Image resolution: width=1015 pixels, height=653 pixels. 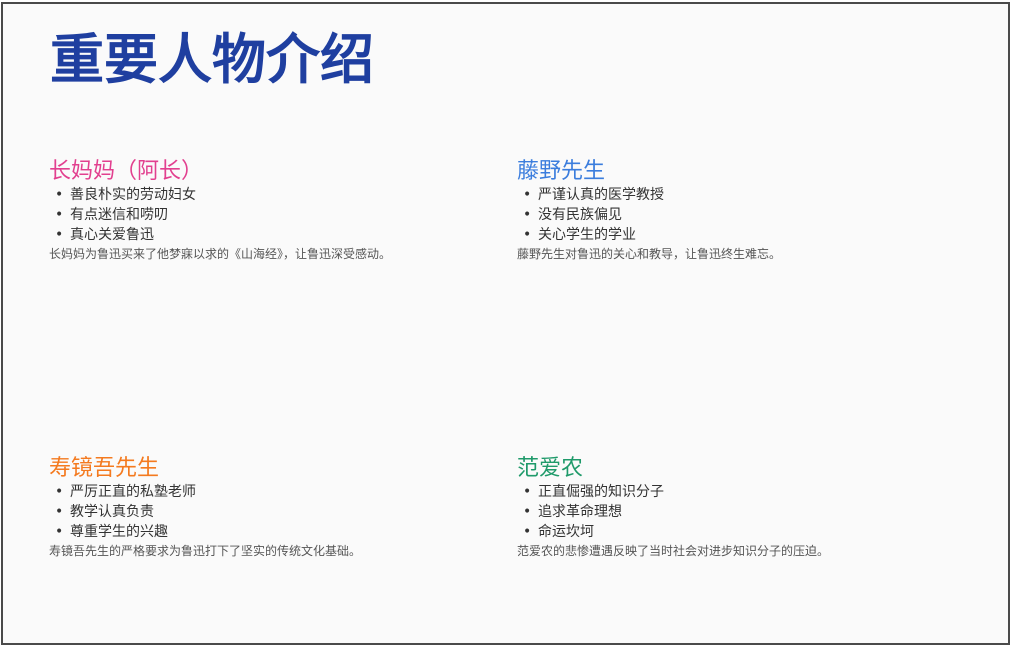 I want to click on trait-item: 严谨认真的医学教授, so click(x=702, y=195).